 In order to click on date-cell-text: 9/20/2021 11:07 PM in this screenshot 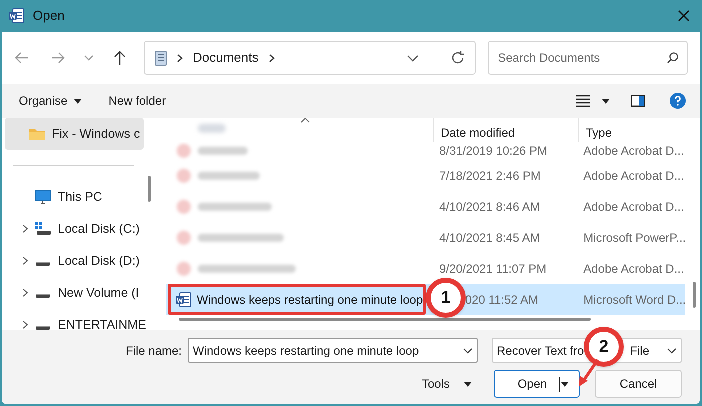, I will do `click(493, 269)`.